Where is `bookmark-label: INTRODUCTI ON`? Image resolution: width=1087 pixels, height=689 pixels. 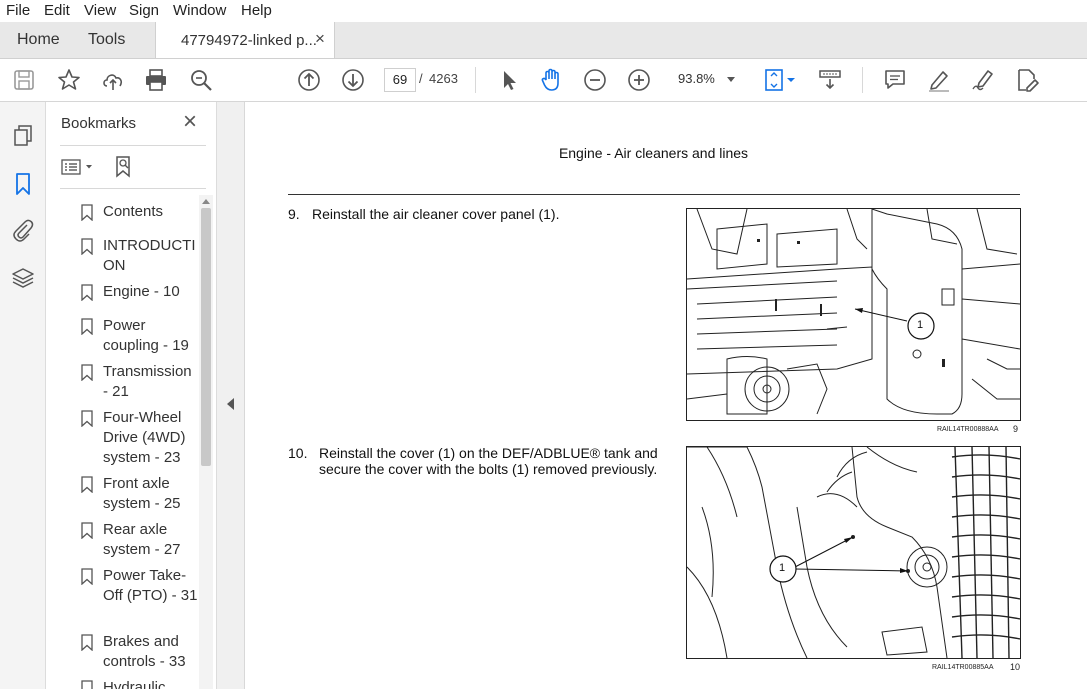
bookmark-label: INTRODUCTI ON is located at coordinates (149, 255).